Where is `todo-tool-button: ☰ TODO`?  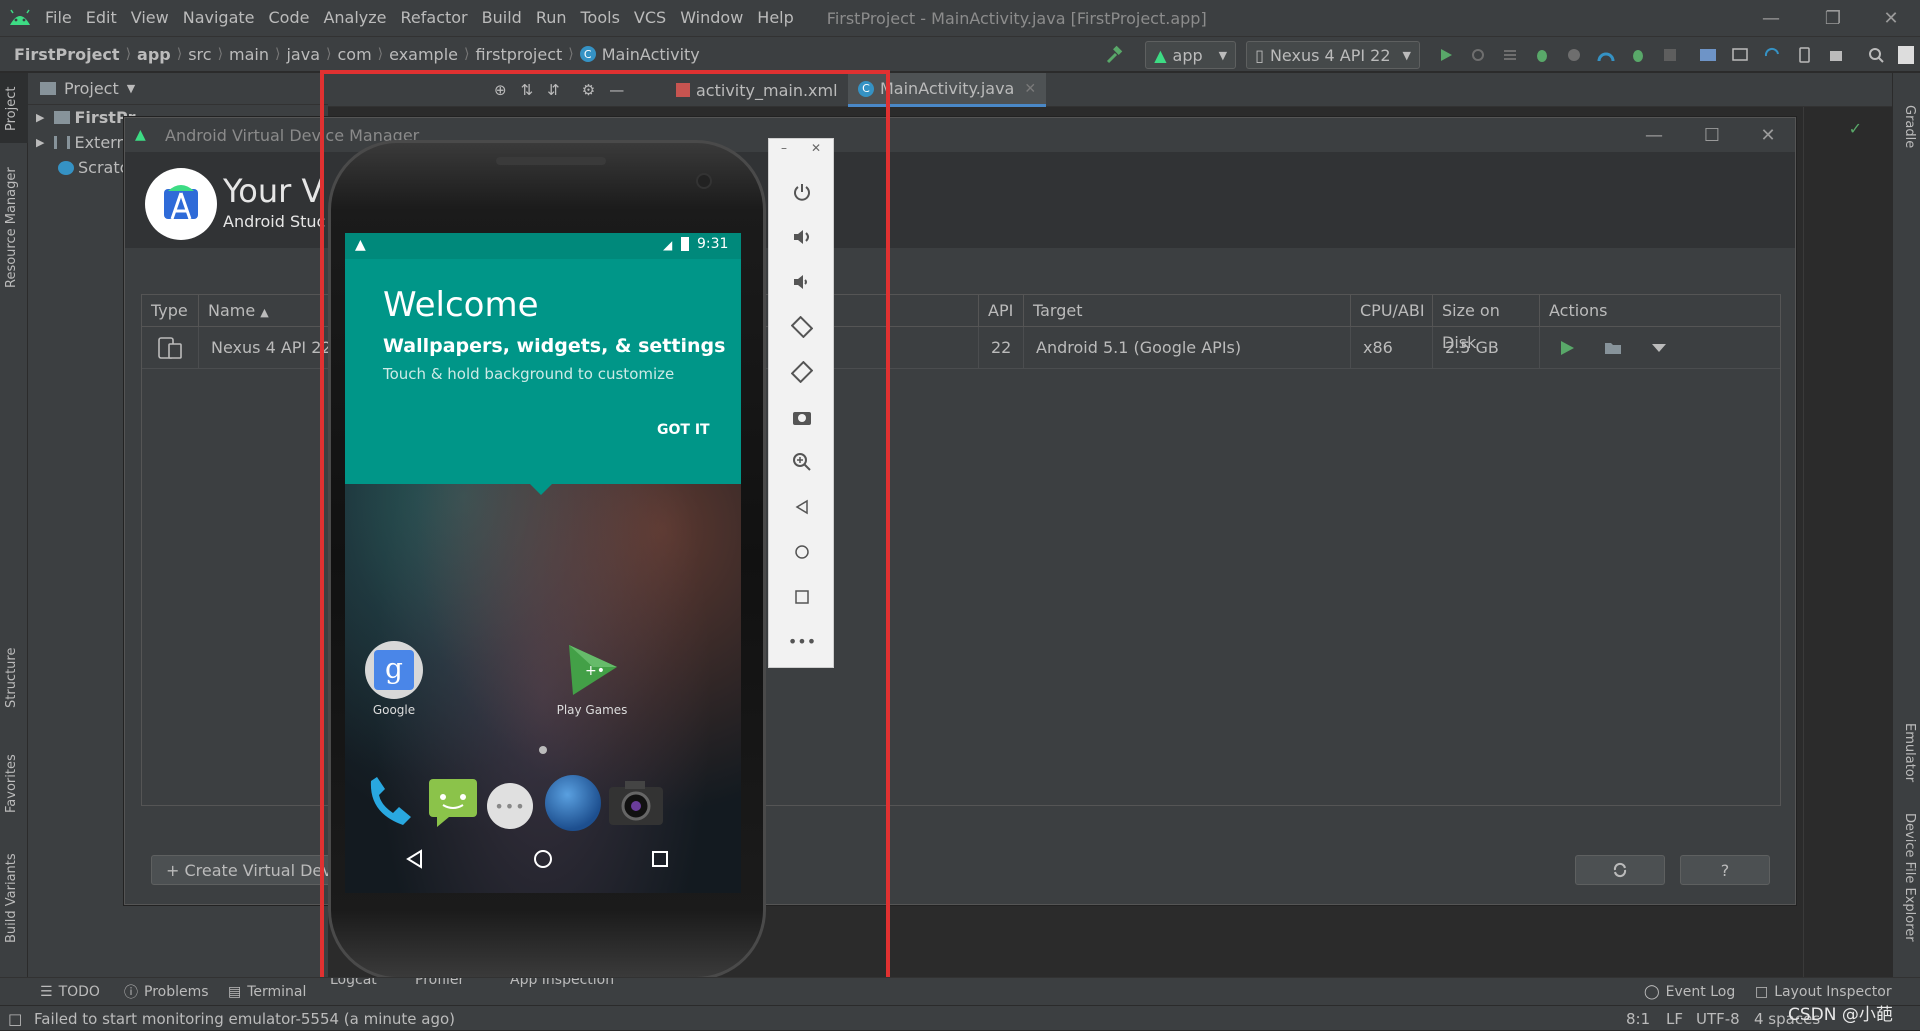 todo-tool-button: ☰ TODO is located at coordinates (70, 992).